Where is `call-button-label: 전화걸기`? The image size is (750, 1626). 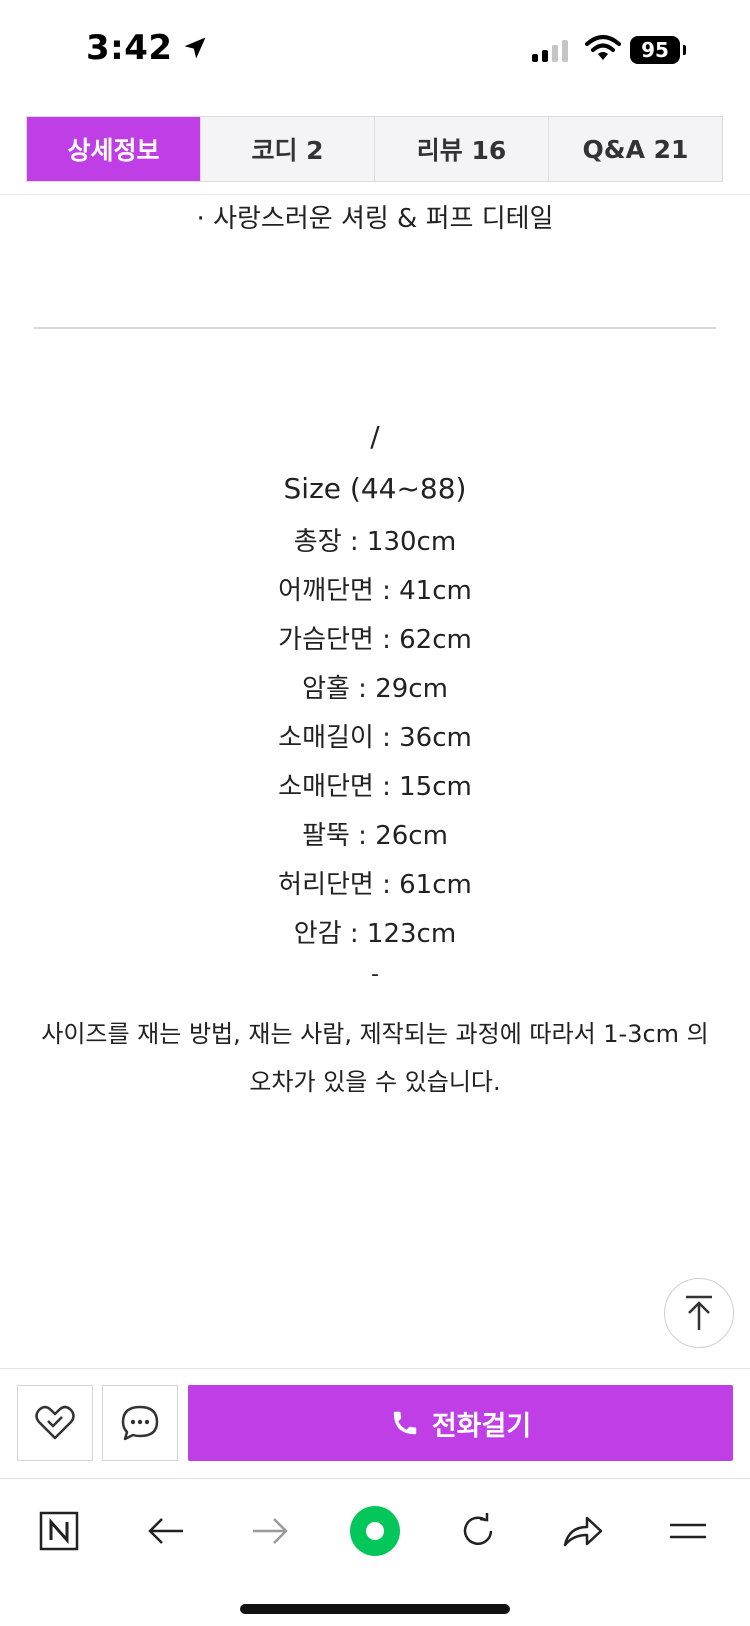
call-button-label: 전화걸기 is located at coordinates (481, 1426).